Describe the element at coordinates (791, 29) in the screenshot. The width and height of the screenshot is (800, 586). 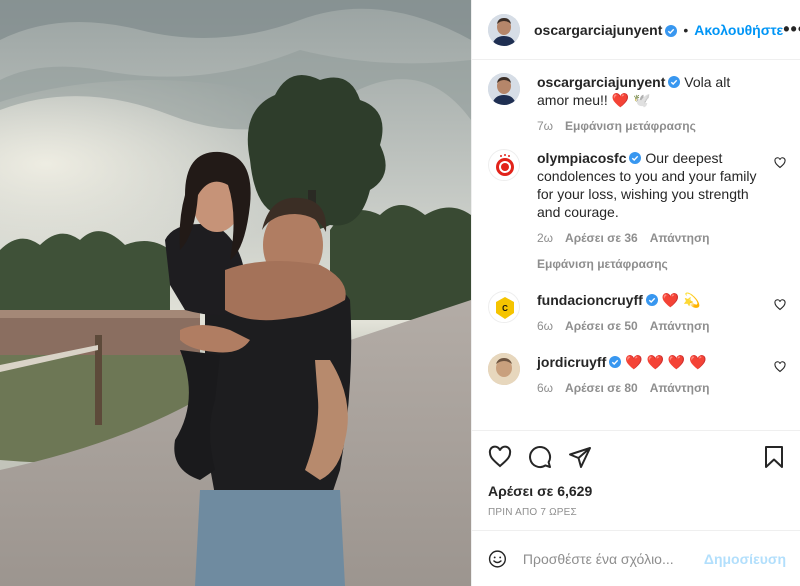
I see `more-options-icon: •••` at that location.